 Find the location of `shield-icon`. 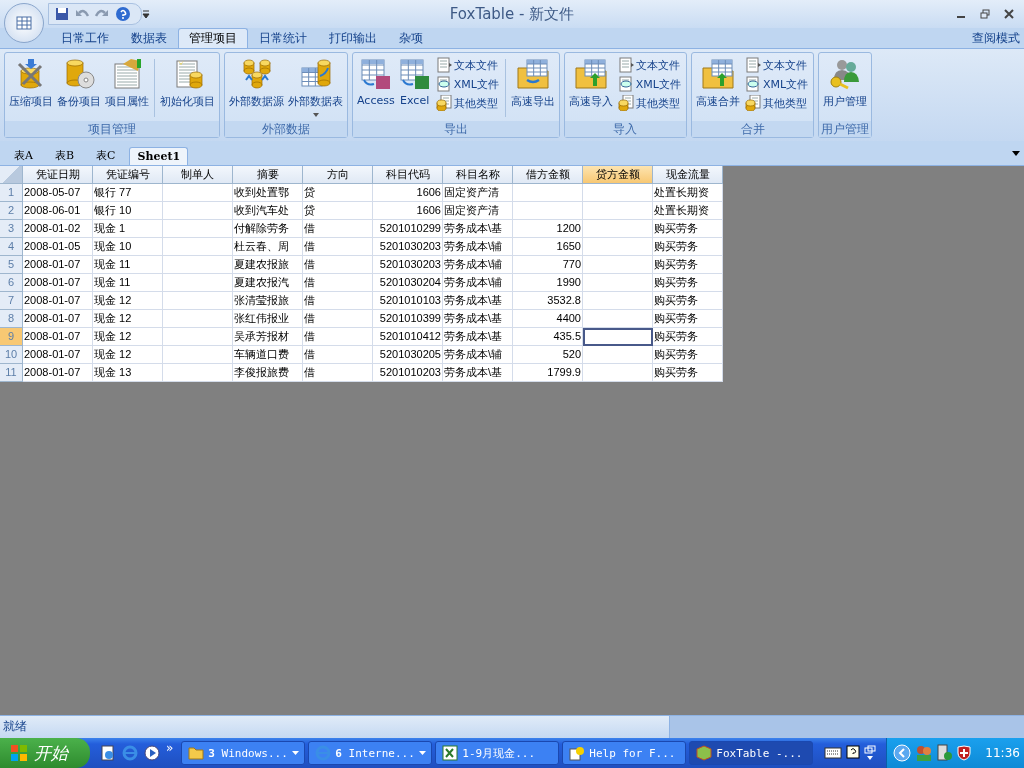

shield-icon is located at coordinates (964, 753).